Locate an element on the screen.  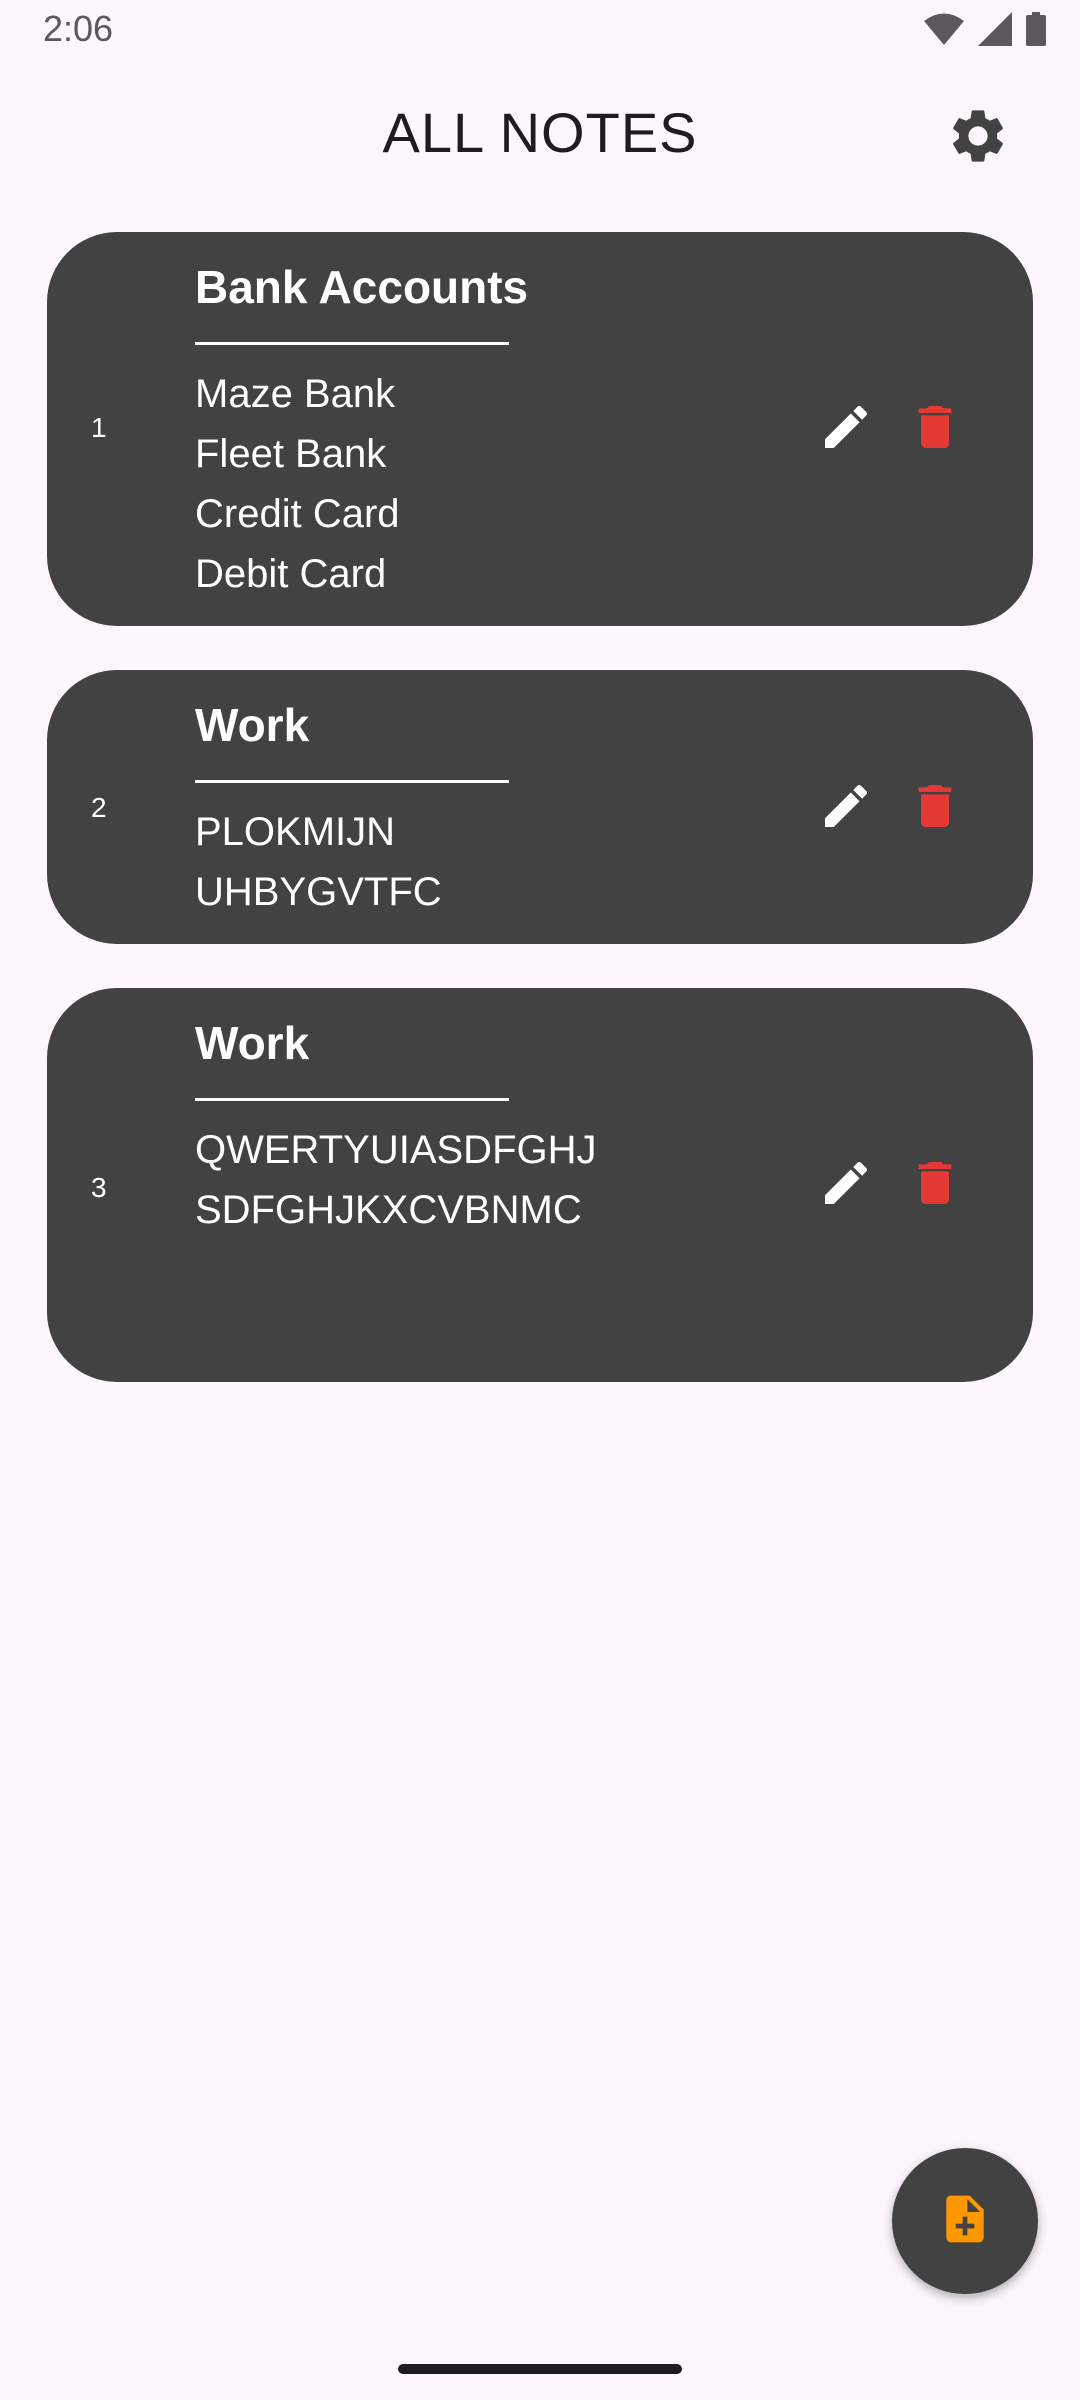
note-number: 1 is located at coordinates (99, 427).